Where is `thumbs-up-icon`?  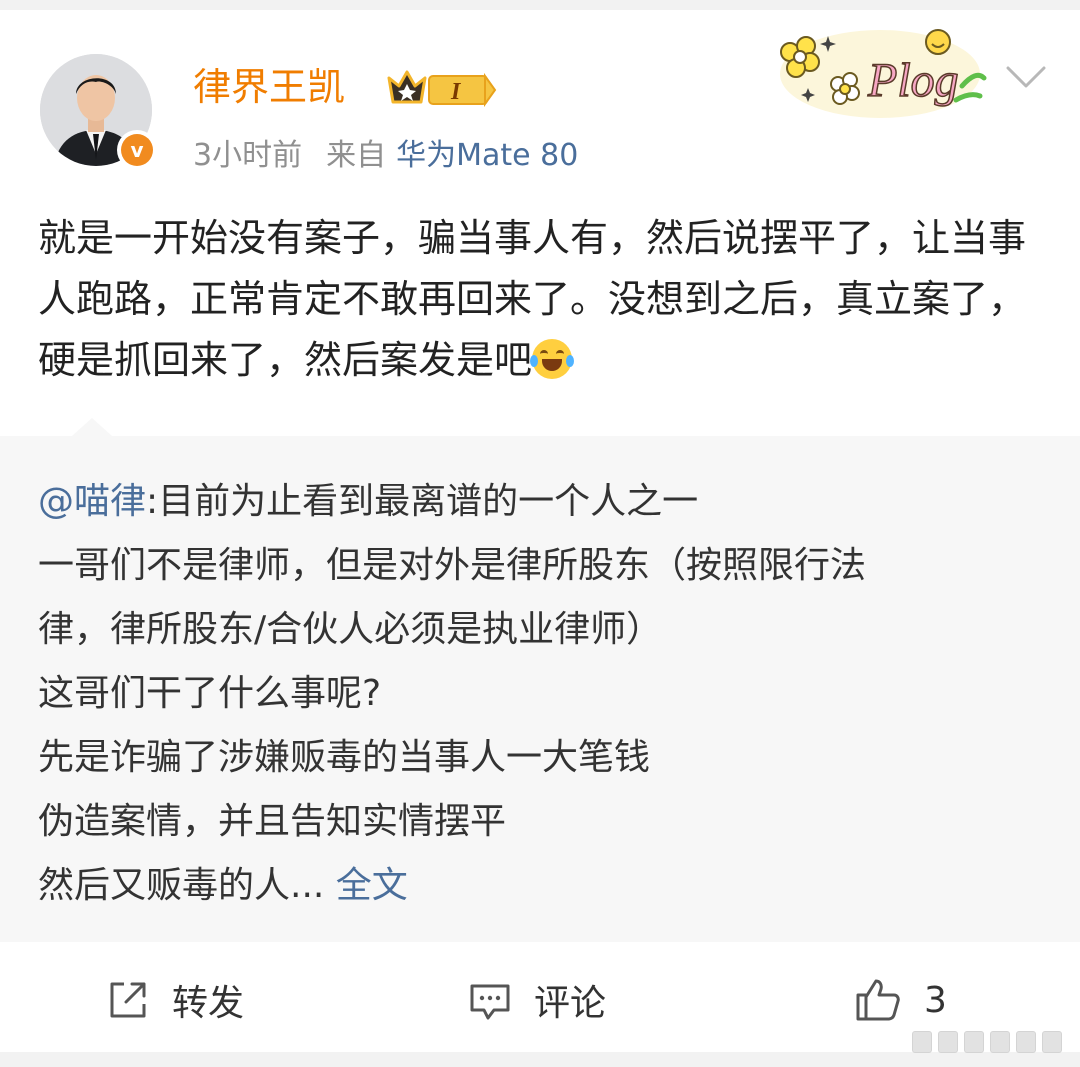
thumbs-up-icon is located at coordinates (878, 1000).